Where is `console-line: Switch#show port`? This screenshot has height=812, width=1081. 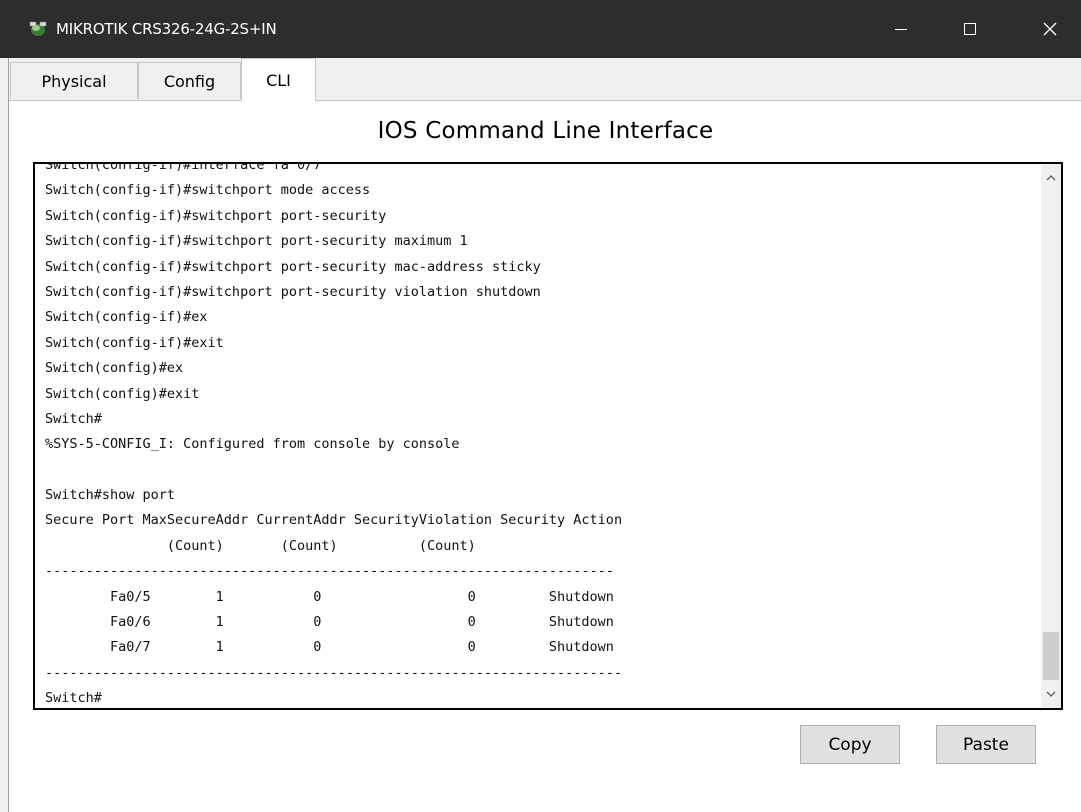 console-line: Switch#show port is located at coordinates (110, 495).